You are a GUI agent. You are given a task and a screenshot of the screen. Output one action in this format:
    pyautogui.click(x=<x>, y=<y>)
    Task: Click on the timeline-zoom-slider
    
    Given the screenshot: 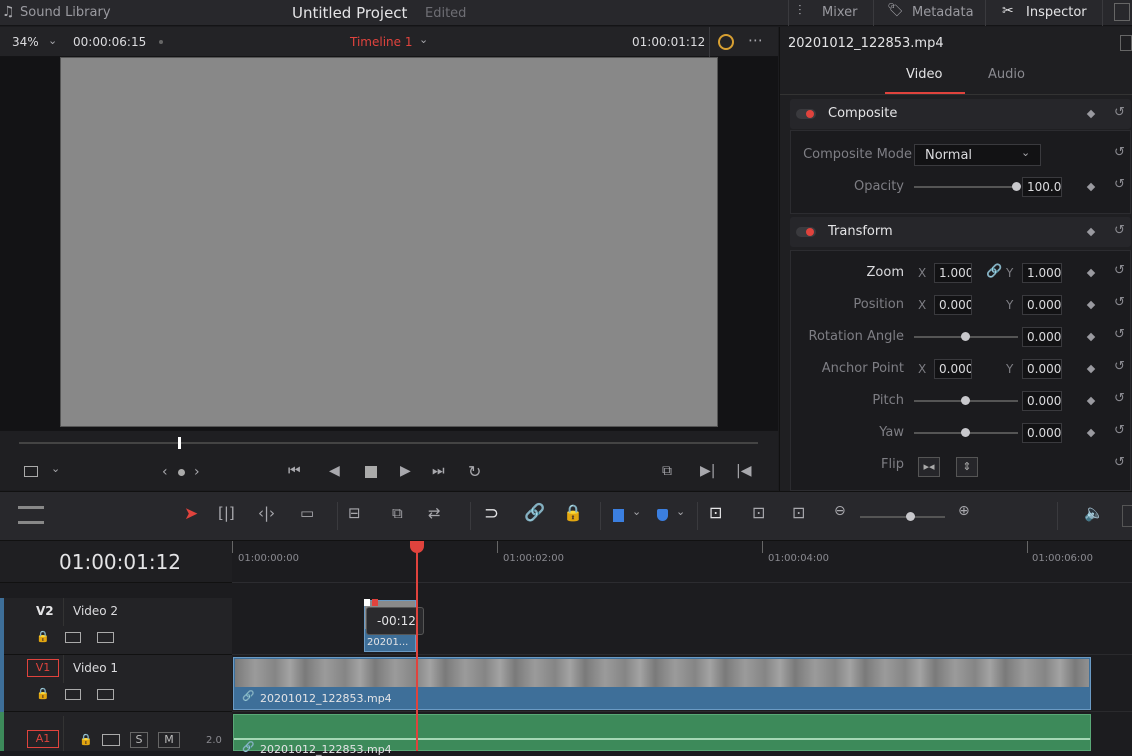 What is the action you would take?
    pyautogui.click(x=902, y=517)
    